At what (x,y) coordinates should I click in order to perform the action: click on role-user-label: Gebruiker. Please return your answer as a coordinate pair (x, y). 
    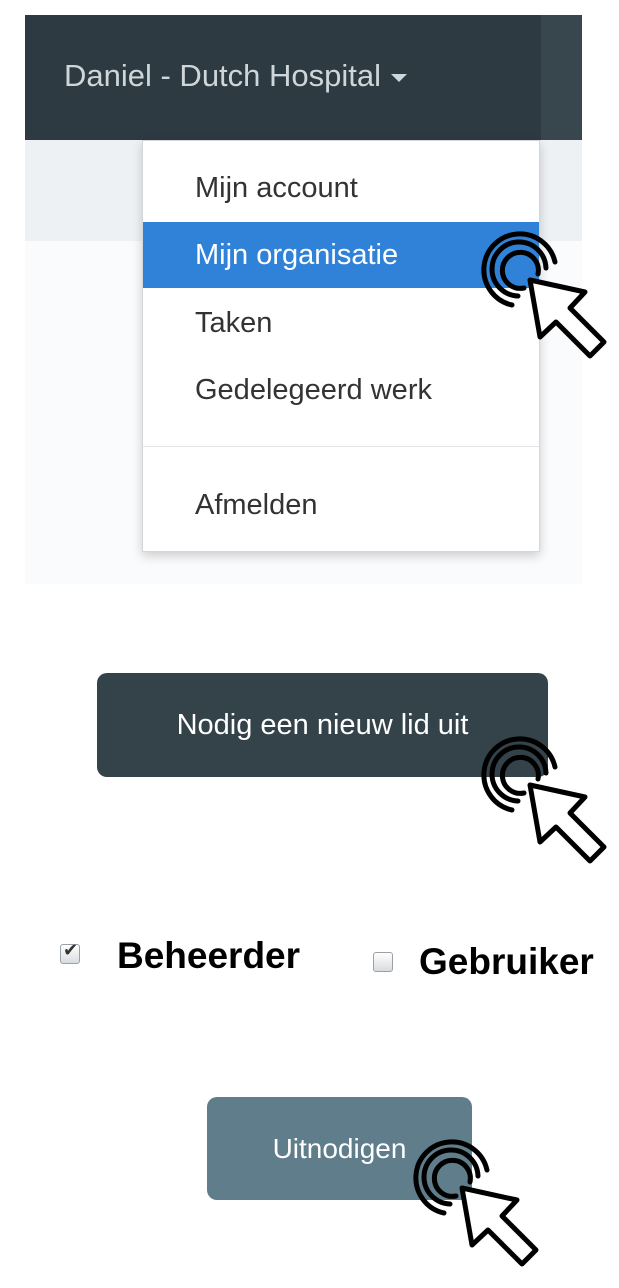
    Looking at the image, I should click on (506, 961).